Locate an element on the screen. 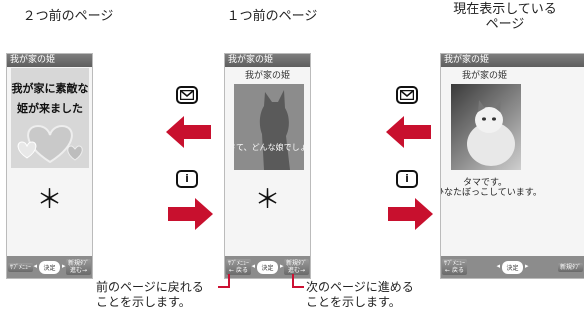  back-note-line2: ことを示します。 is located at coordinates (143, 302).